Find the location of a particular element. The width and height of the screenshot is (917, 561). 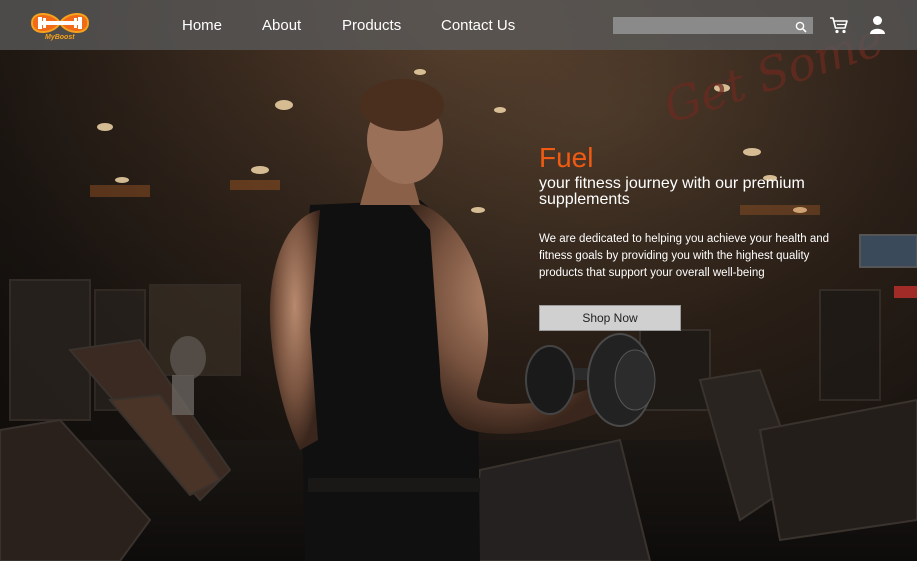

cart-icon is located at coordinates (839, 25).